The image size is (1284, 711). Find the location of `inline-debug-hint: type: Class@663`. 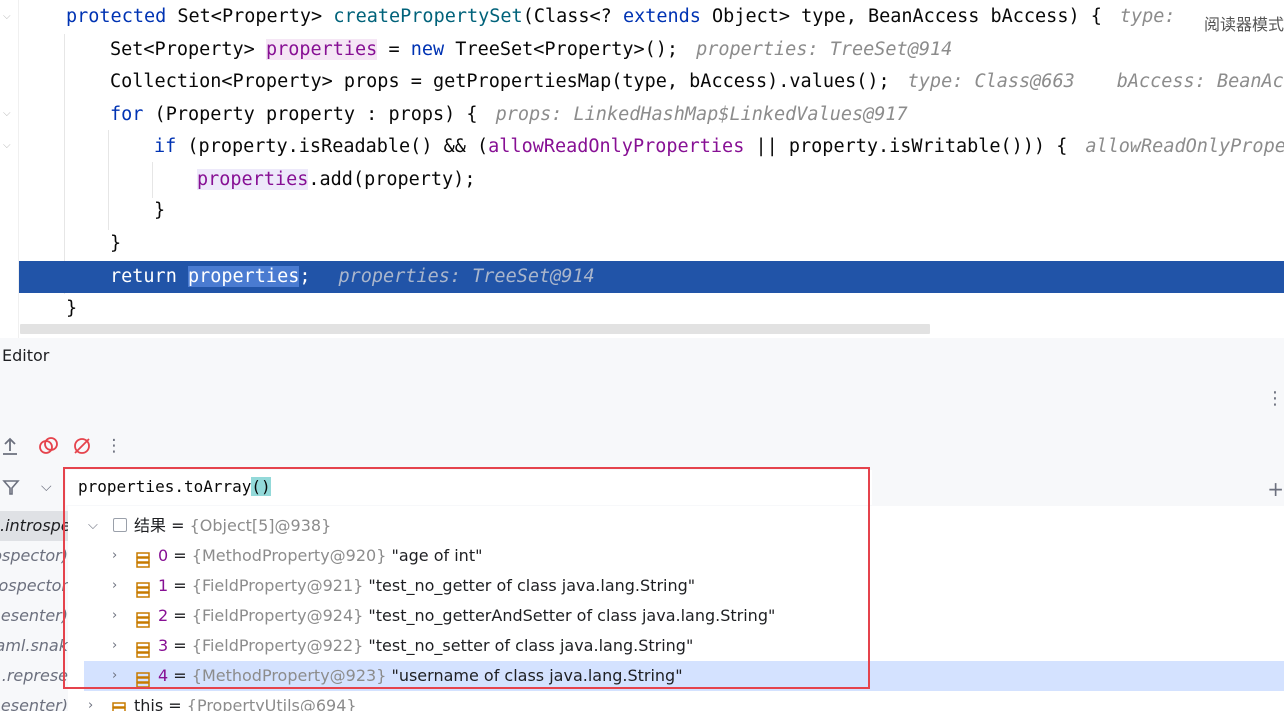

inline-debug-hint: type: Class@663 is located at coordinates (991, 81).